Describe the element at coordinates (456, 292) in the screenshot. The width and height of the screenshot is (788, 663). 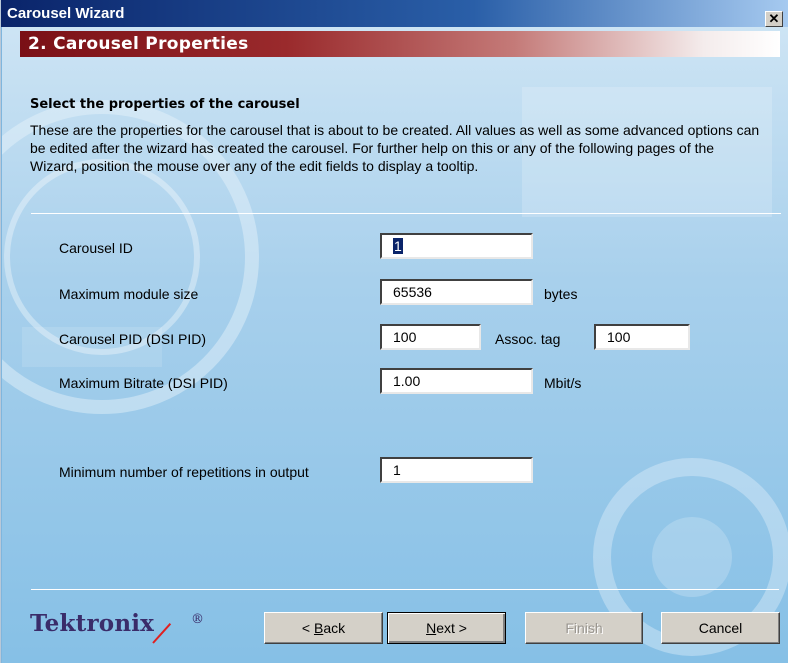
I see `max-module-size-input: 65536` at that location.